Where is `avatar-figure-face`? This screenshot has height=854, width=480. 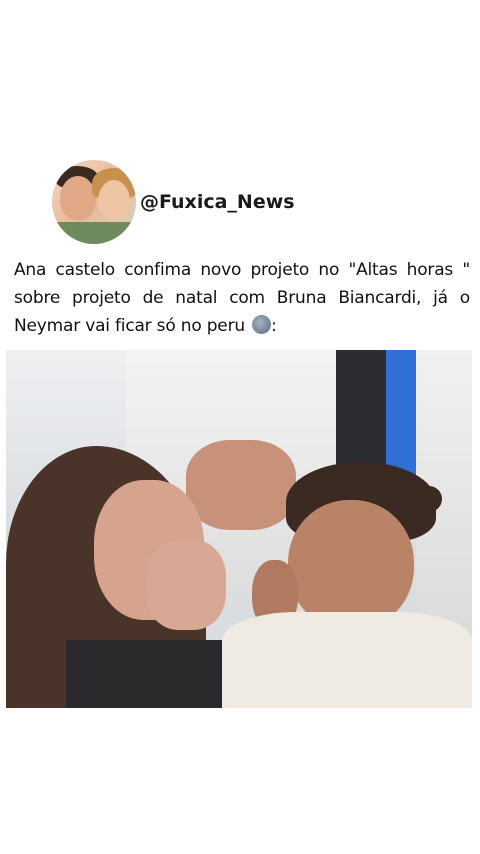
avatar-figure-face is located at coordinates (78, 198).